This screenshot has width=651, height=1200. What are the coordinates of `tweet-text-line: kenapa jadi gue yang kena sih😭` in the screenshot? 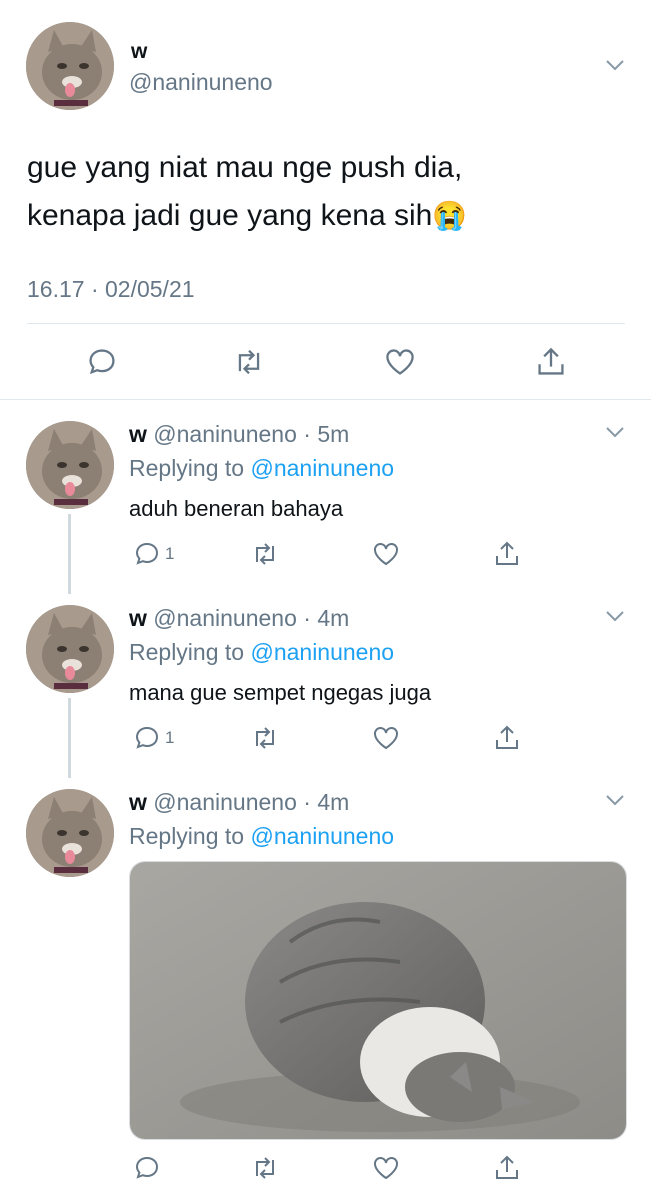 It's located at (247, 216).